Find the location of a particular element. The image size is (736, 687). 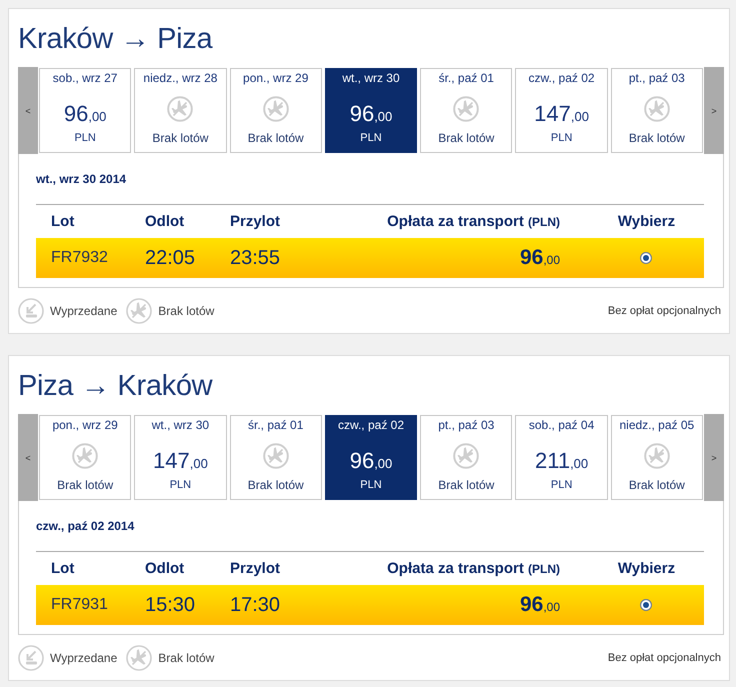

flight-row: FR7932 22:05 23:55 96,00 is located at coordinates (370, 258).